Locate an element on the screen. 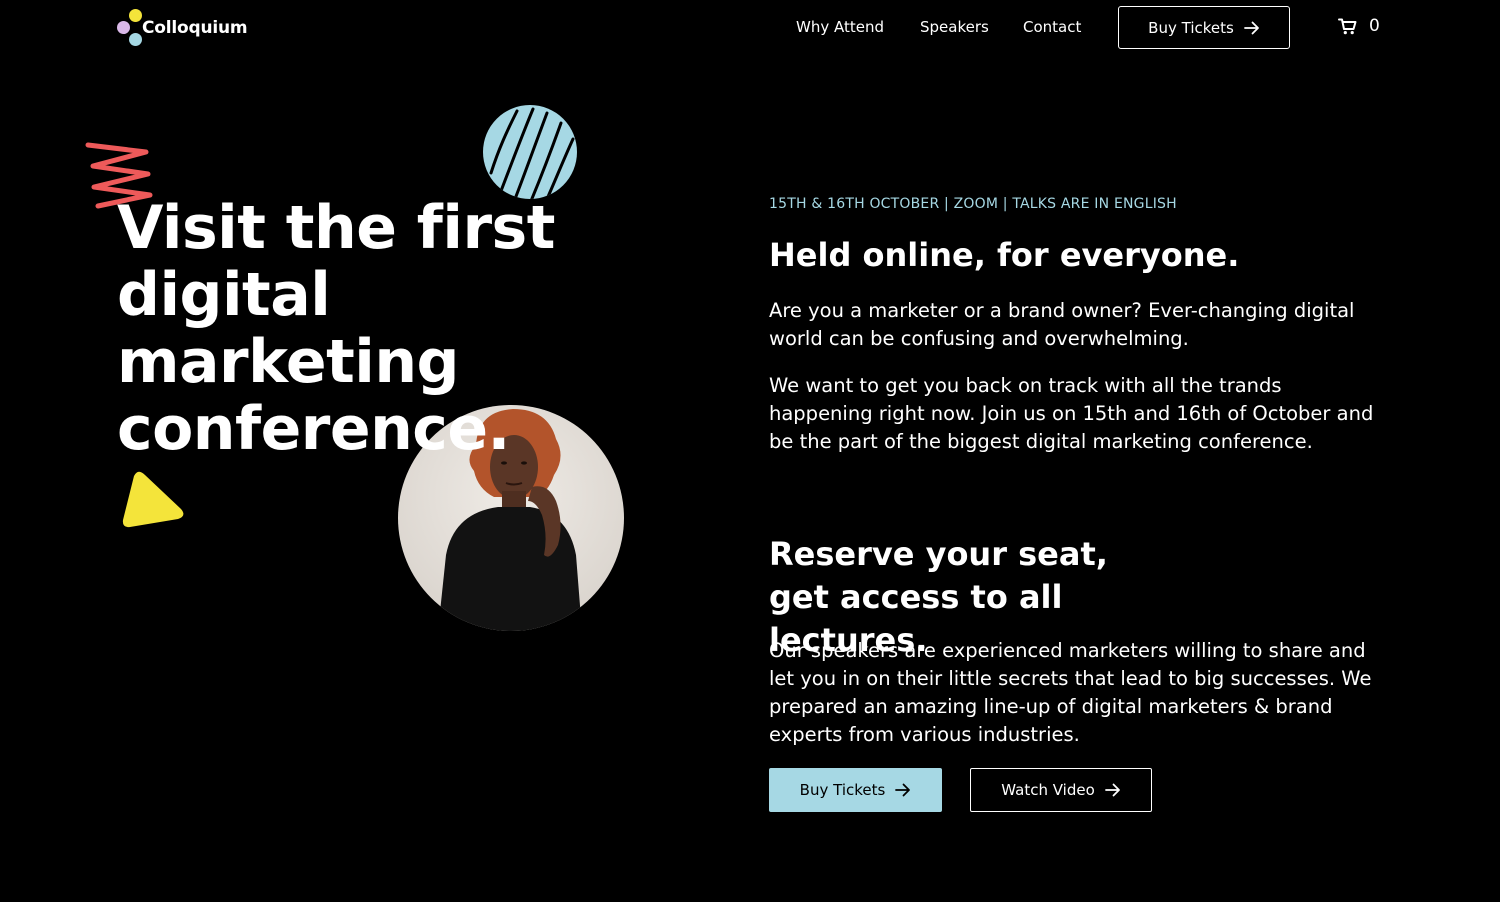  triangle-decoration is located at coordinates (153, 499).